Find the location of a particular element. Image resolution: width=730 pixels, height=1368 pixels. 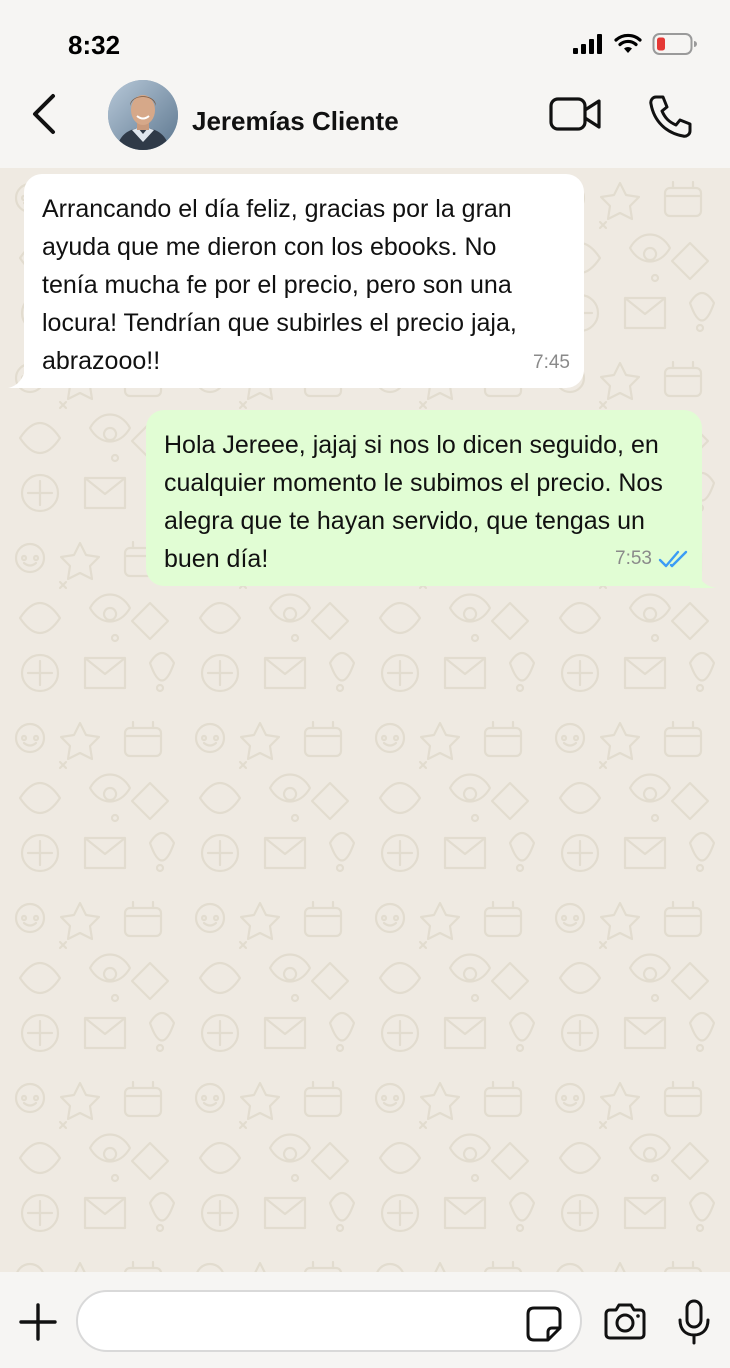

microphone-icon is located at coordinates (694, 1322).